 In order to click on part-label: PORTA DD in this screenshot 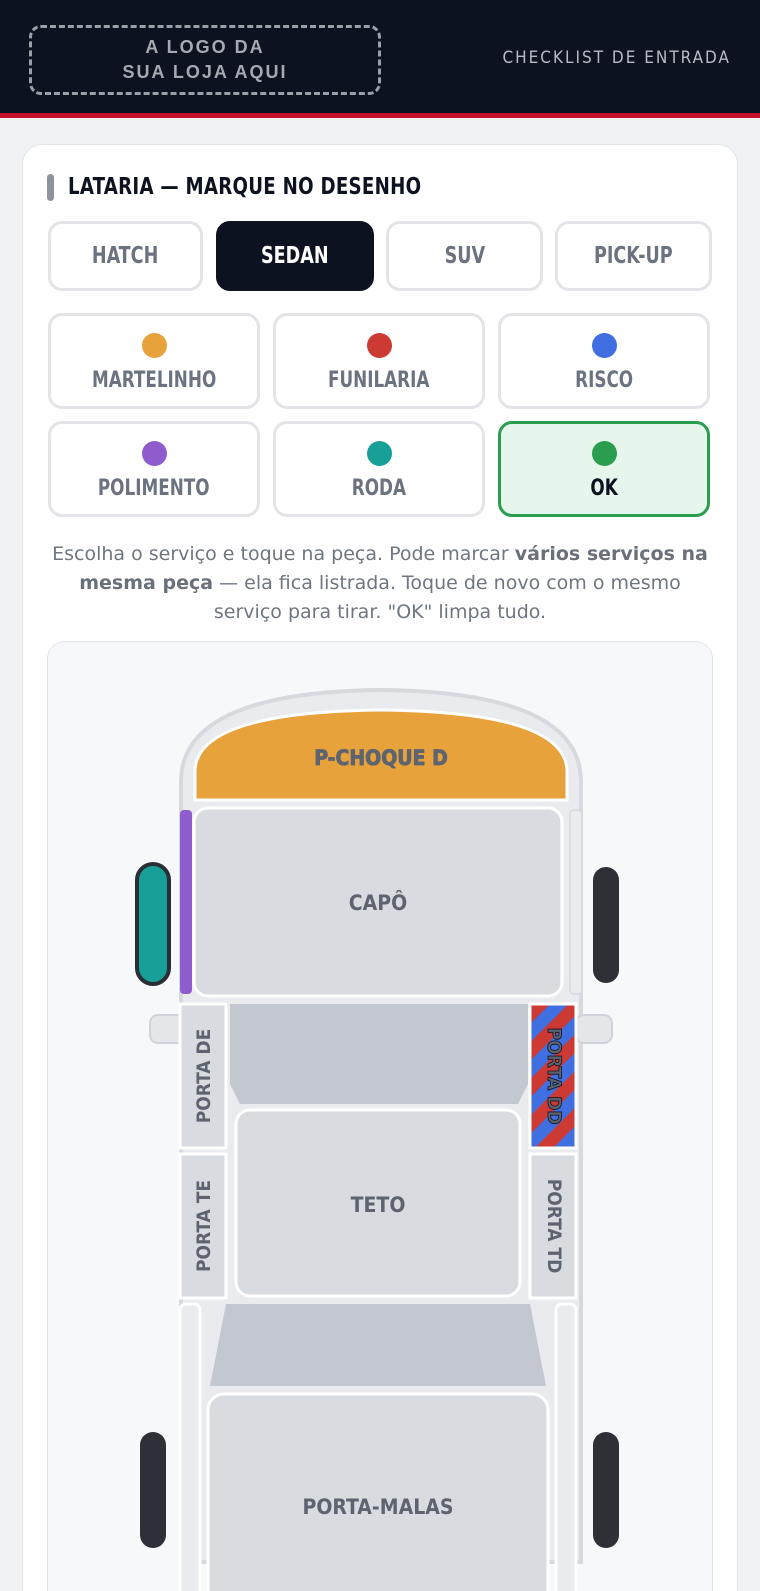, I will do `click(554, 1075)`.